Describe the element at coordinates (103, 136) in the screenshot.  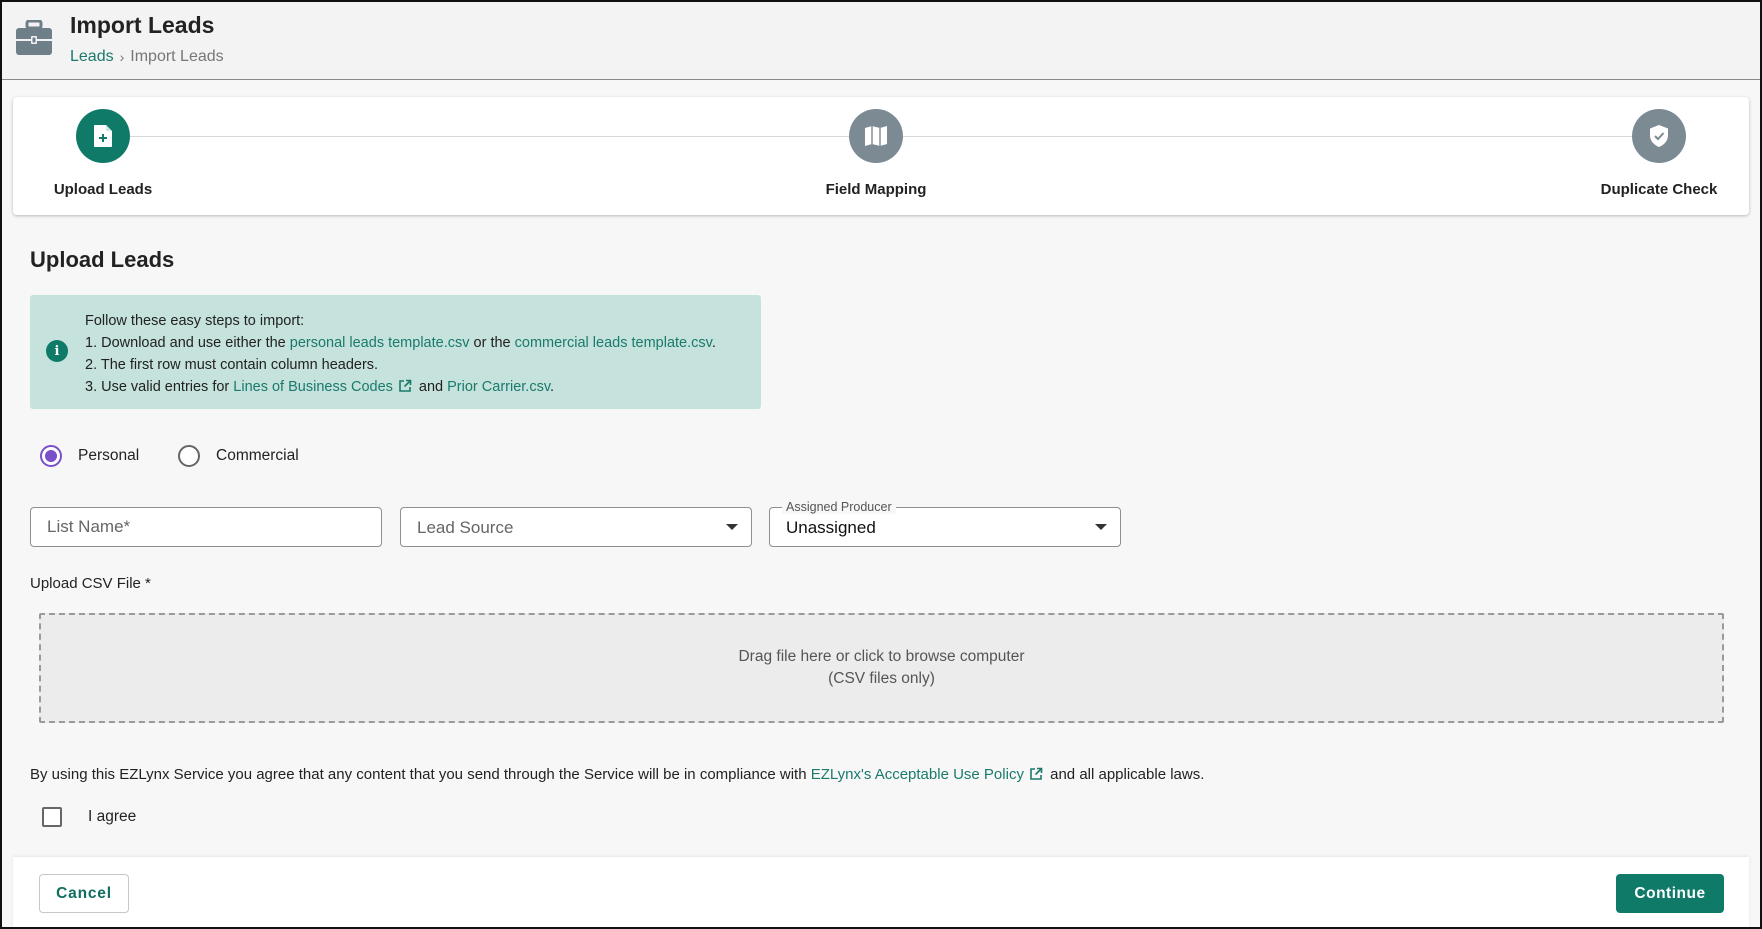
I see `file-add-icon` at that location.